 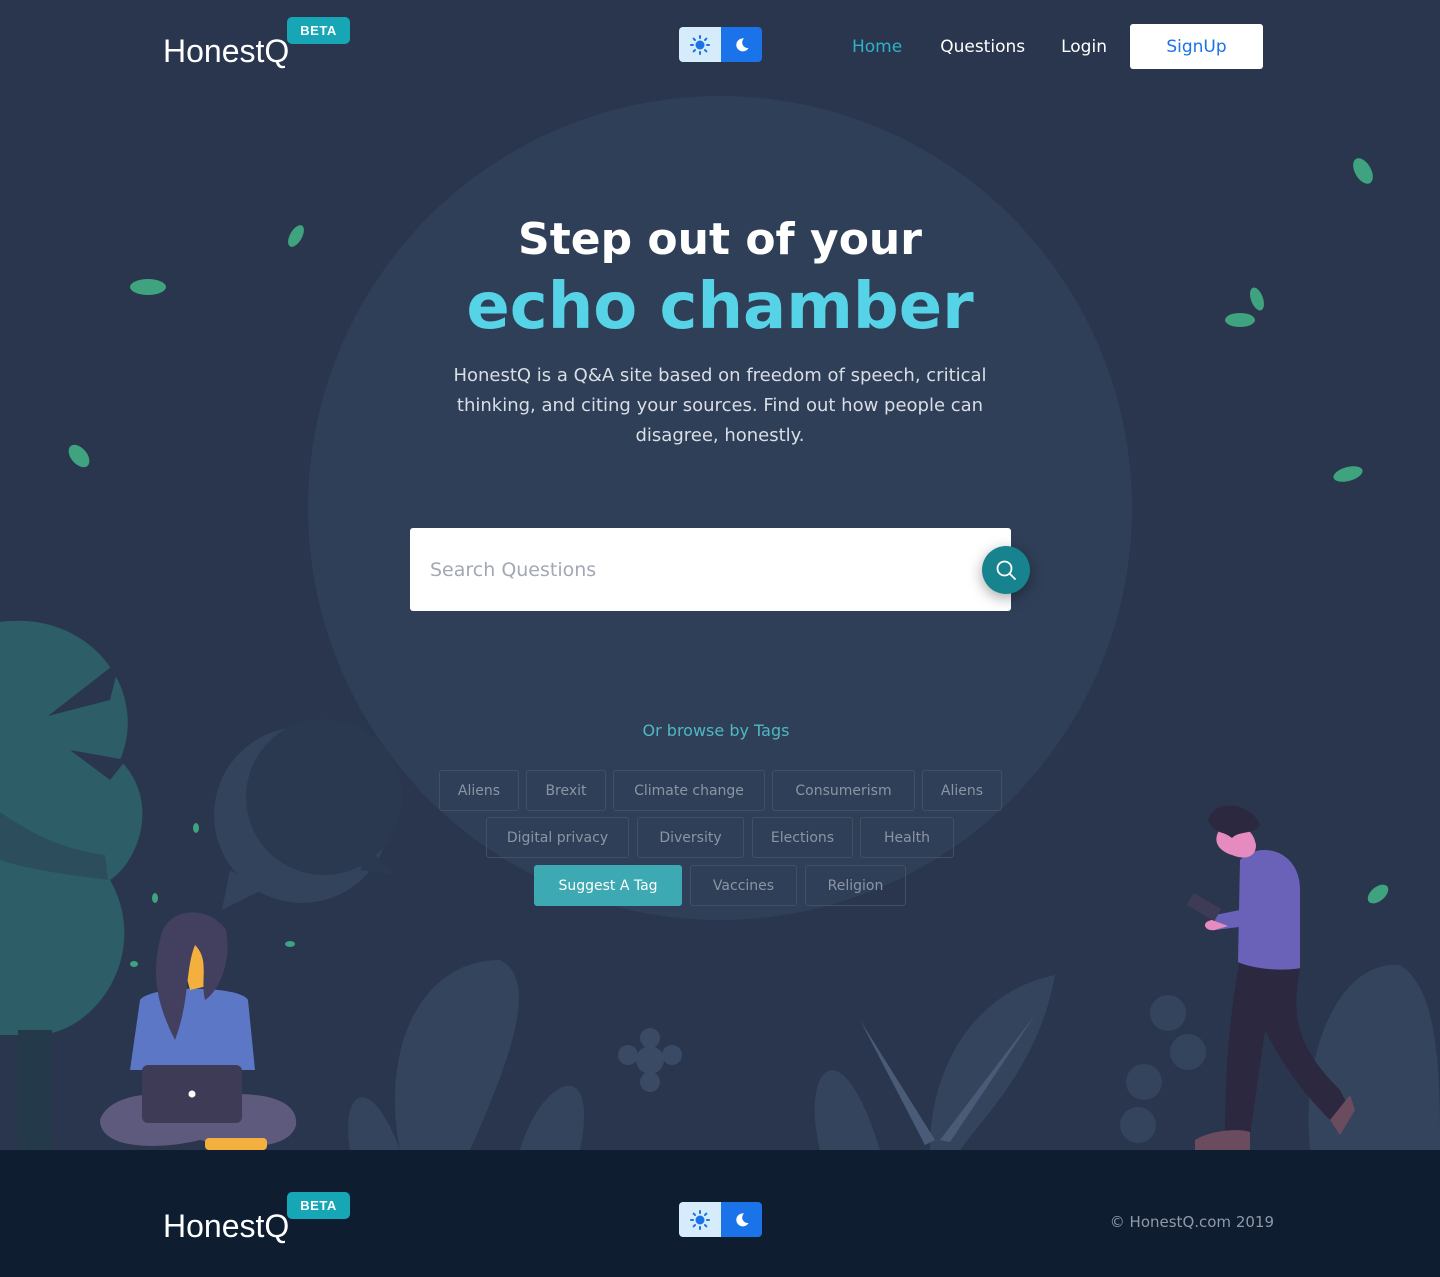 I want to click on tag-aliens: Aliens, so click(x=479, y=790).